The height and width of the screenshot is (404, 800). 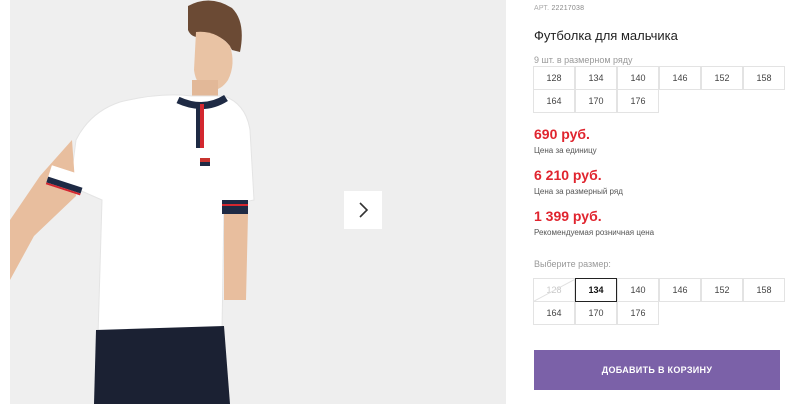 I want to click on size-row-cell: 176, so click(x=638, y=101).